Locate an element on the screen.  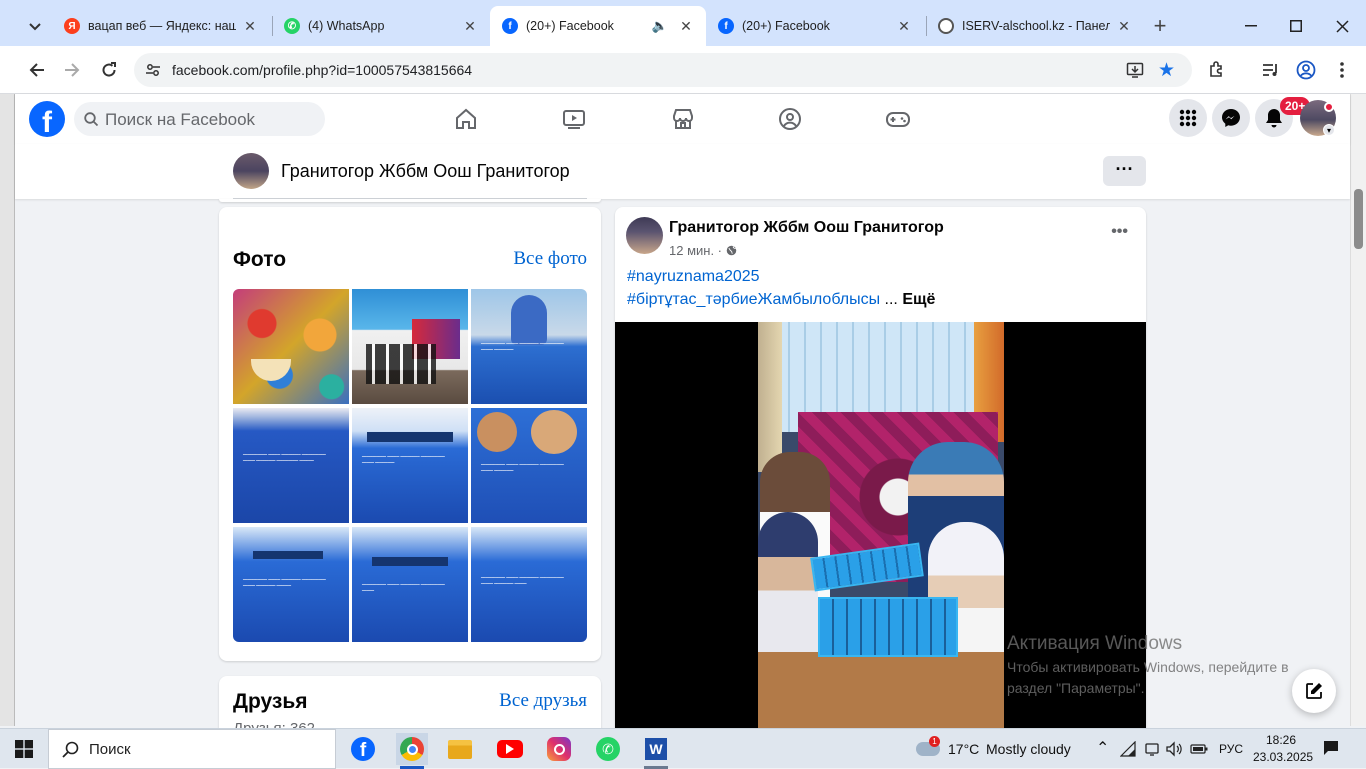
groups-icon is located at coordinates (790, 119).